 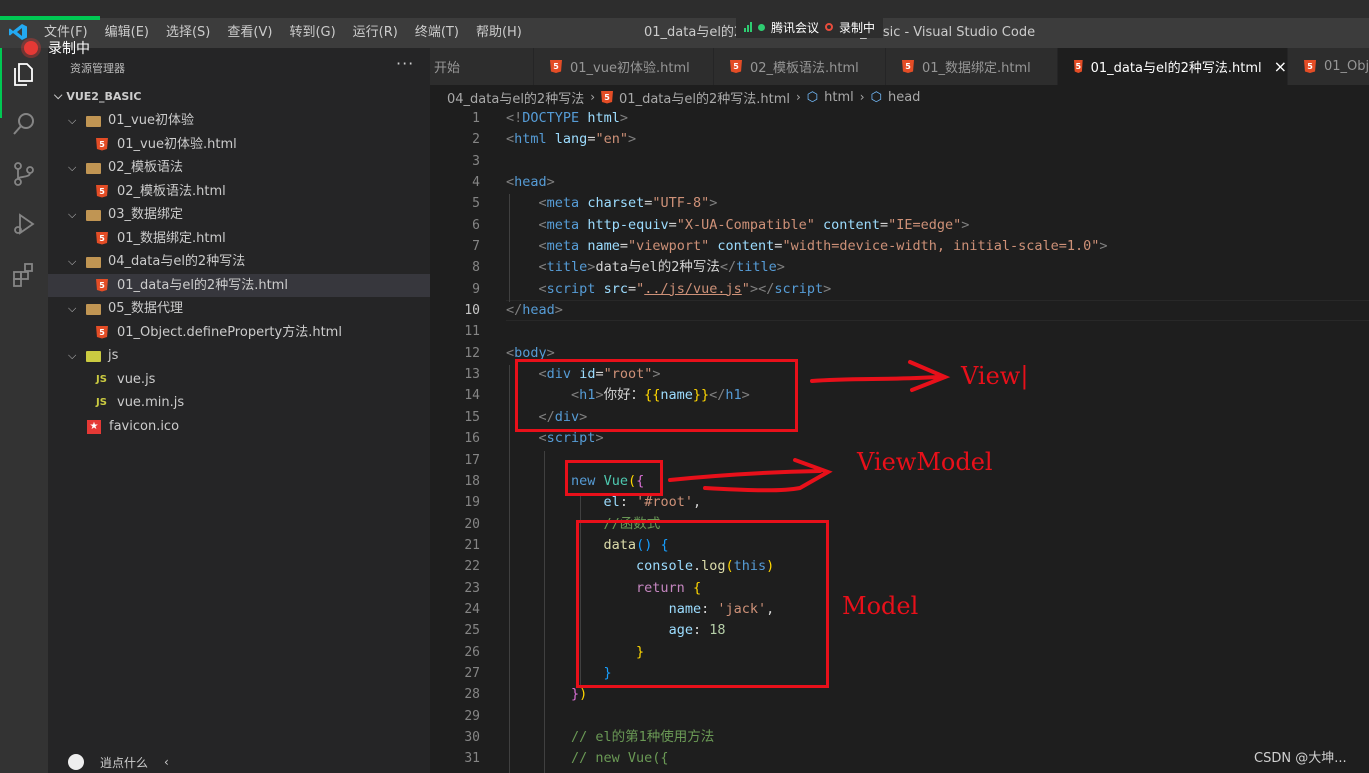 What do you see at coordinates (239, 309) in the screenshot?
I see `tree-folder: ⌵ 05_数据代理` at bounding box center [239, 309].